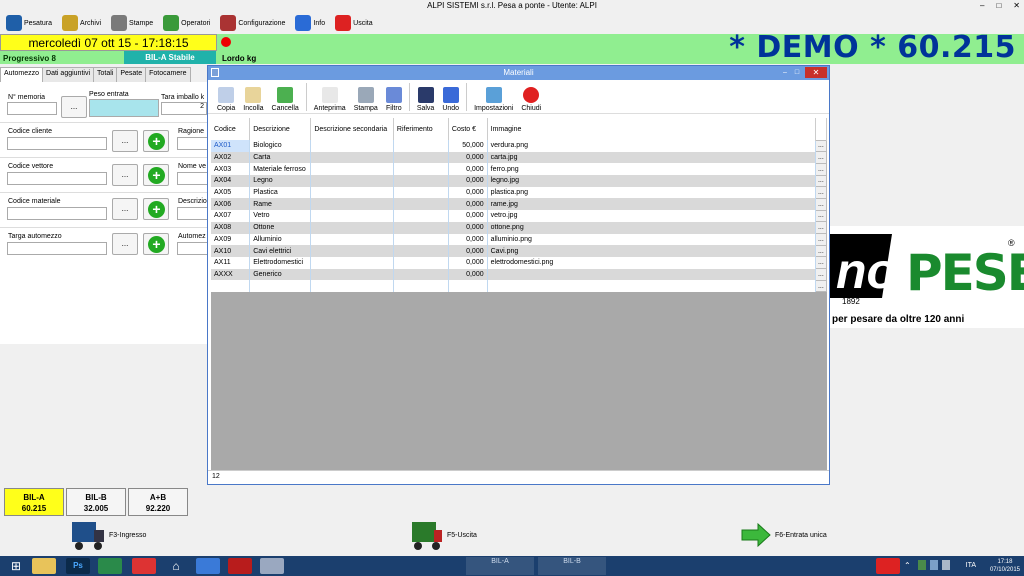 Image resolution: width=1024 pixels, height=576 pixels. Describe the element at coordinates (184, 108) in the screenshot. I see `tara-imballo-input: 2` at that location.